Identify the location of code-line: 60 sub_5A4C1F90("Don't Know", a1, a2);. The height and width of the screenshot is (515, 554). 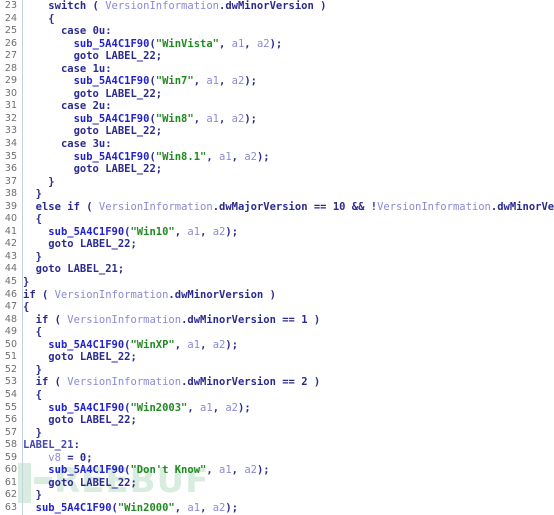
(277, 470).